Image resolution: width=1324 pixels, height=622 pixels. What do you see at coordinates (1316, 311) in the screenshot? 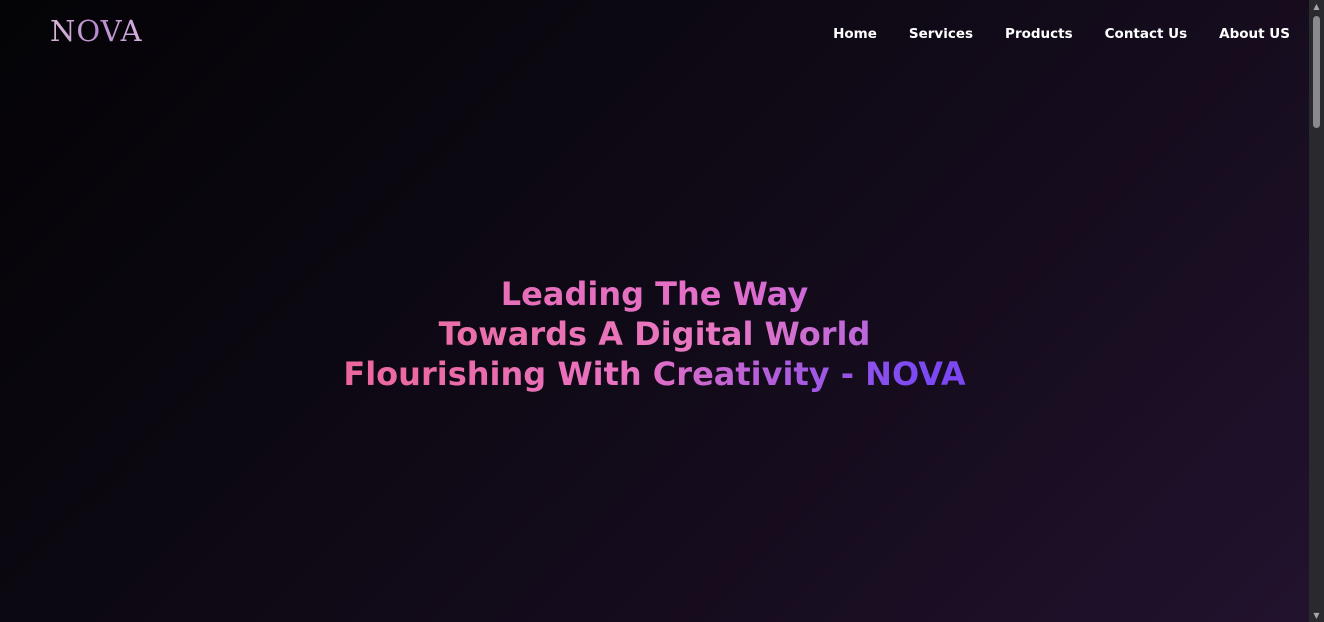
I see `vertical-scrollbar: ▲ ▼` at bounding box center [1316, 311].